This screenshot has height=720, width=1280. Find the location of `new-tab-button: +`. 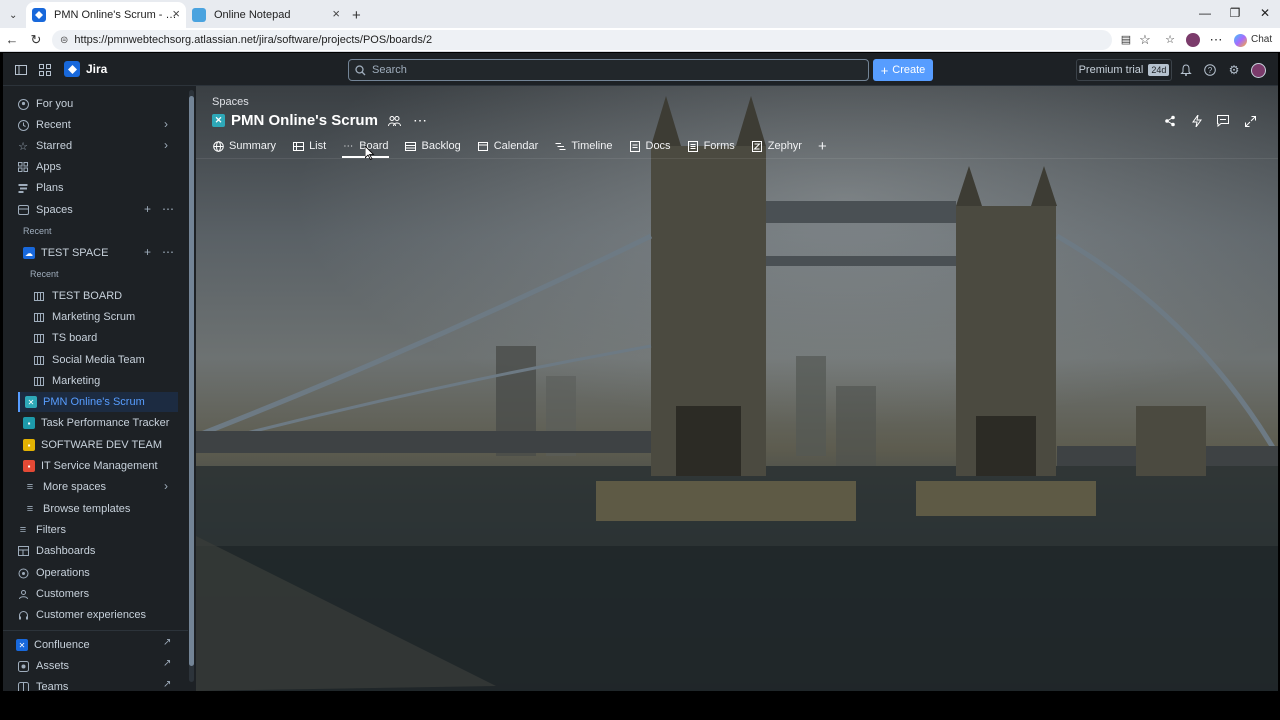

new-tab-button: + is located at coordinates (360, 15).